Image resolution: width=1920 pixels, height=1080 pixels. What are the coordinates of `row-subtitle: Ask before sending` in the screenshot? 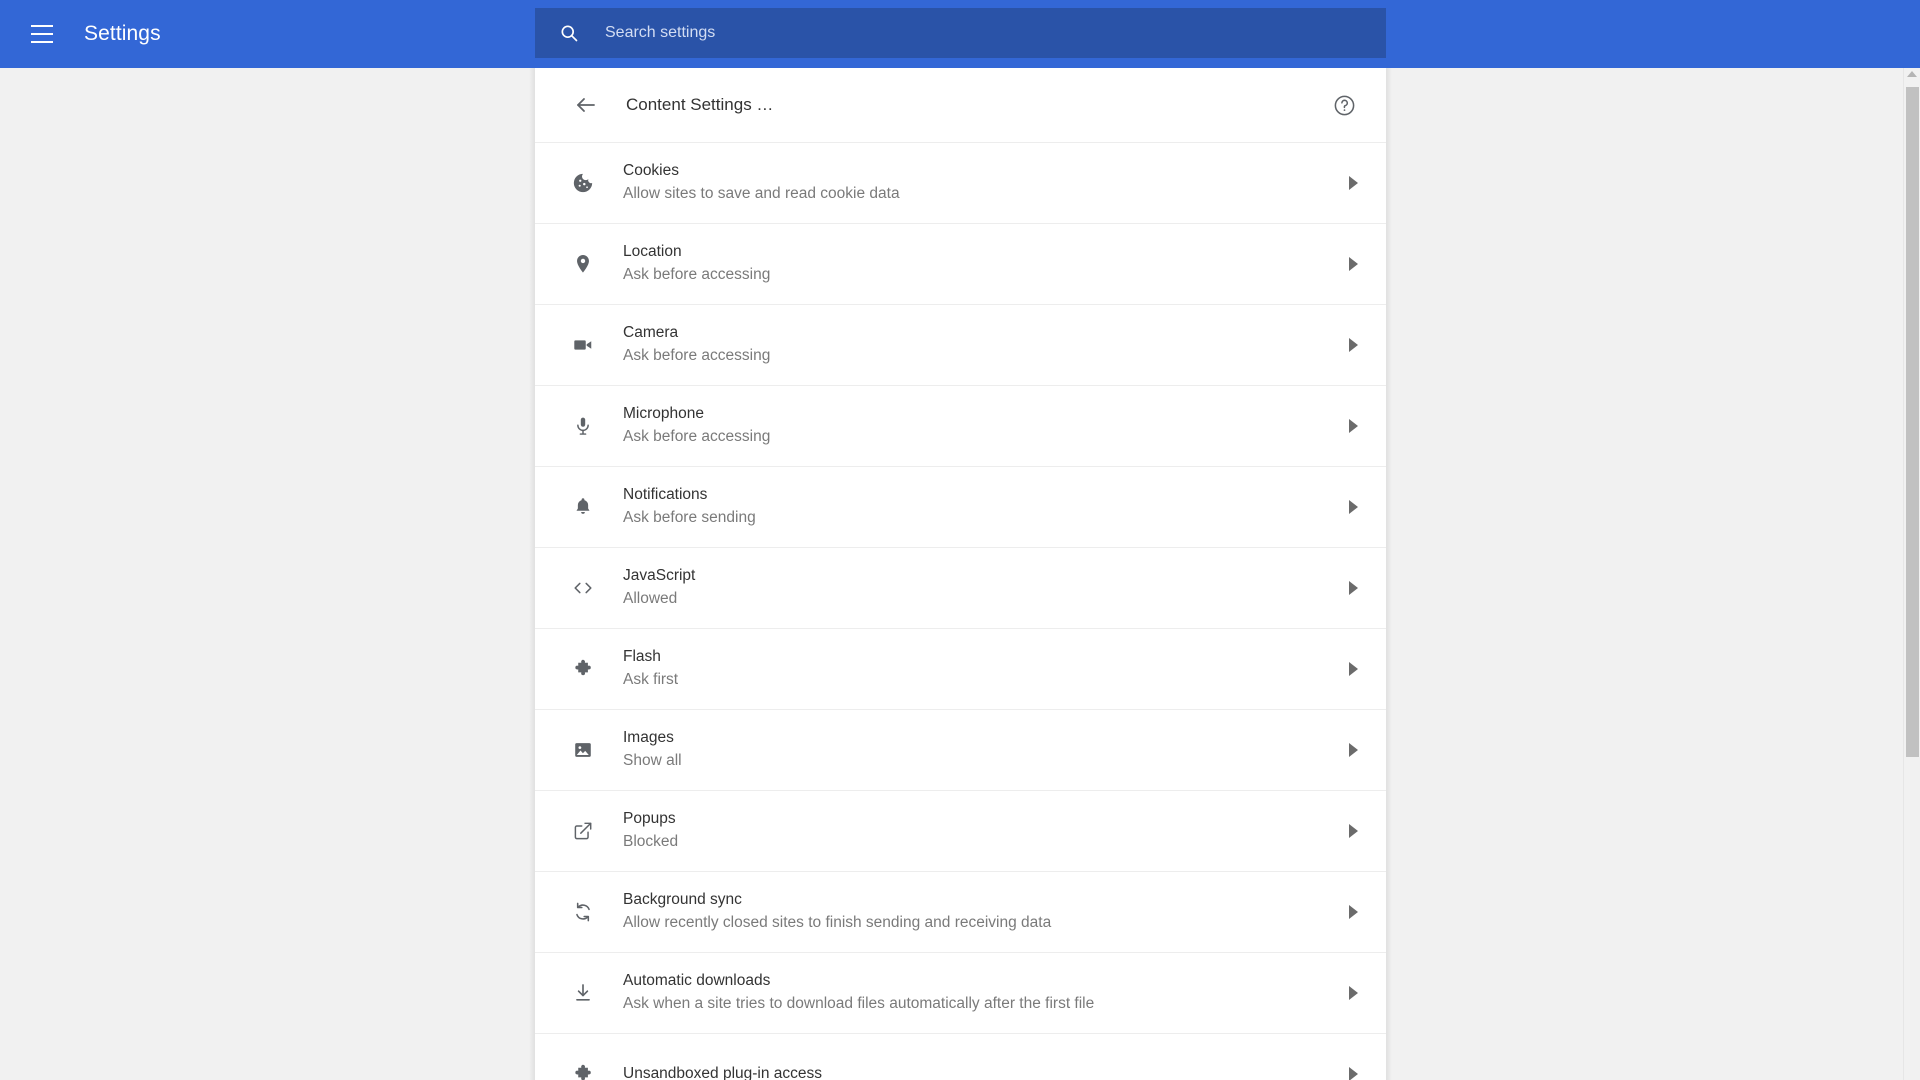 It's located at (689, 517).